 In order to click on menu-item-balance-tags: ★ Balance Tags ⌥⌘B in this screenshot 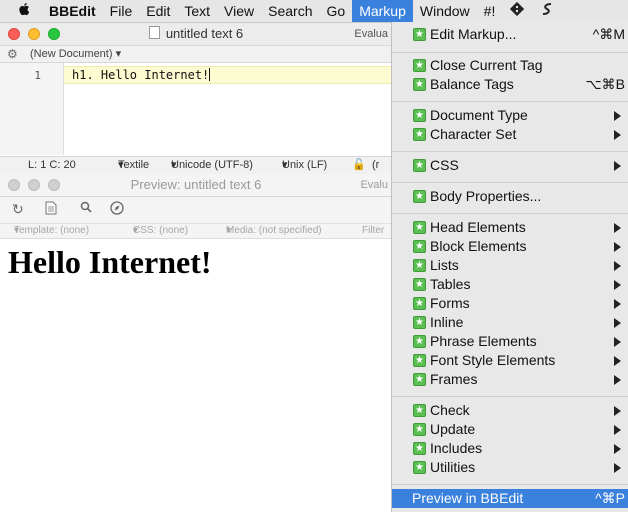, I will do `click(510, 84)`.